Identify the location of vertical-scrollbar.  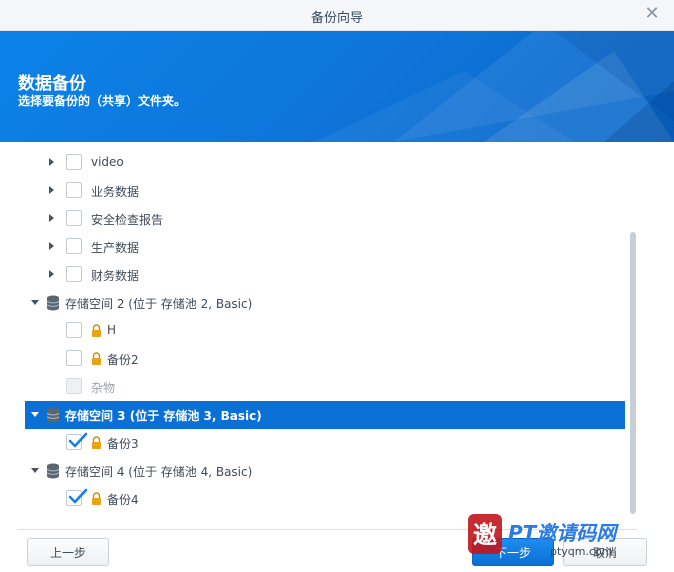
(633, 373).